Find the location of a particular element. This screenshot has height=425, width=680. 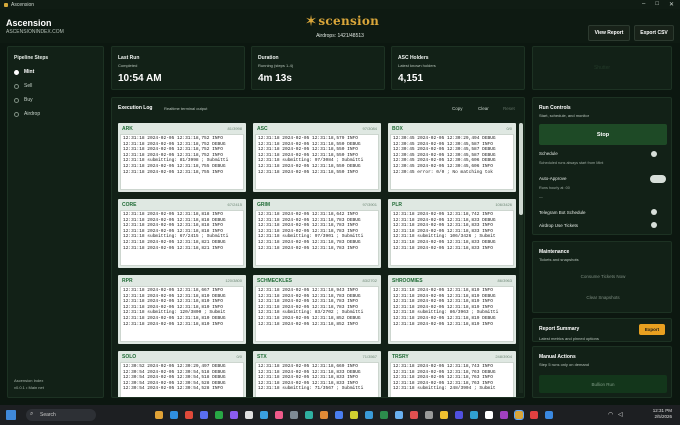

stat-value: 4,151 is located at coordinates (411, 78).